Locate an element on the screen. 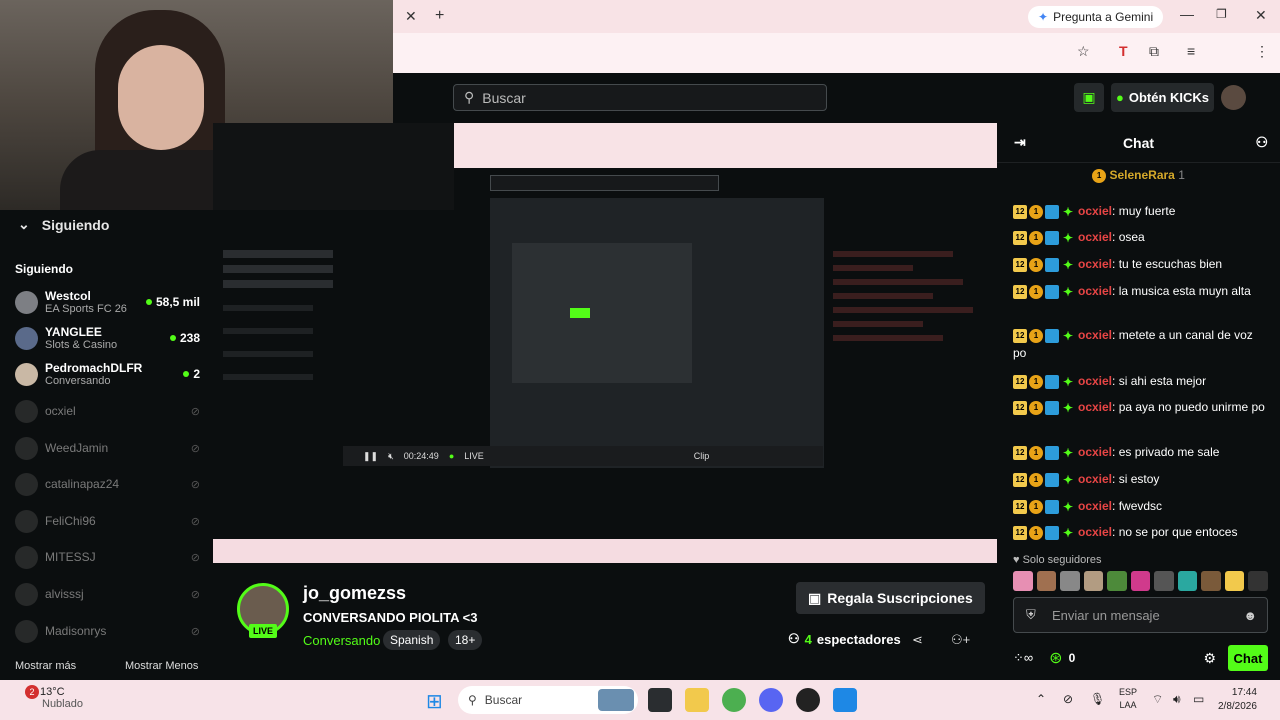 This screenshot has width=1280, height=720. tag-age: 18+ is located at coordinates (465, 640).